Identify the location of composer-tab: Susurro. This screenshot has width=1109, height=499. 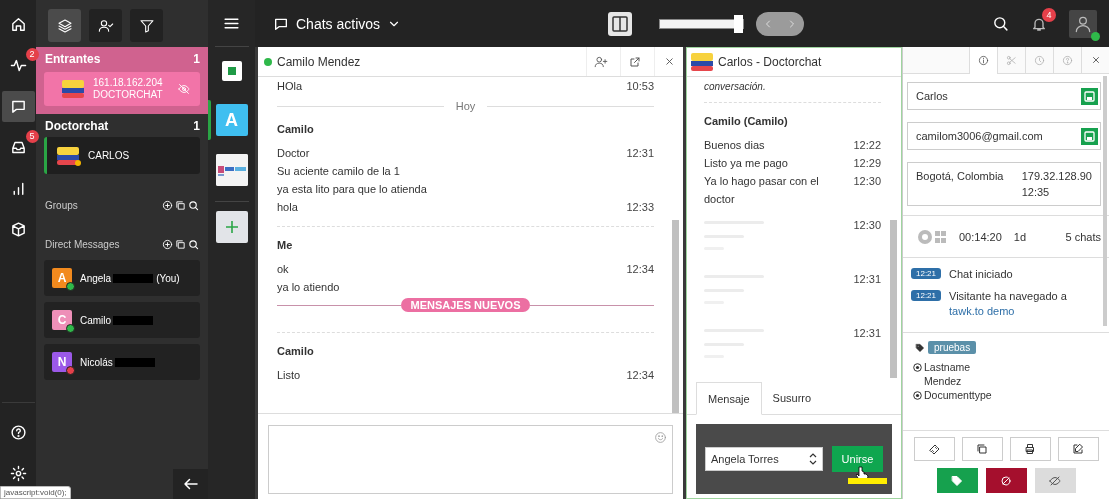
(792, 398).